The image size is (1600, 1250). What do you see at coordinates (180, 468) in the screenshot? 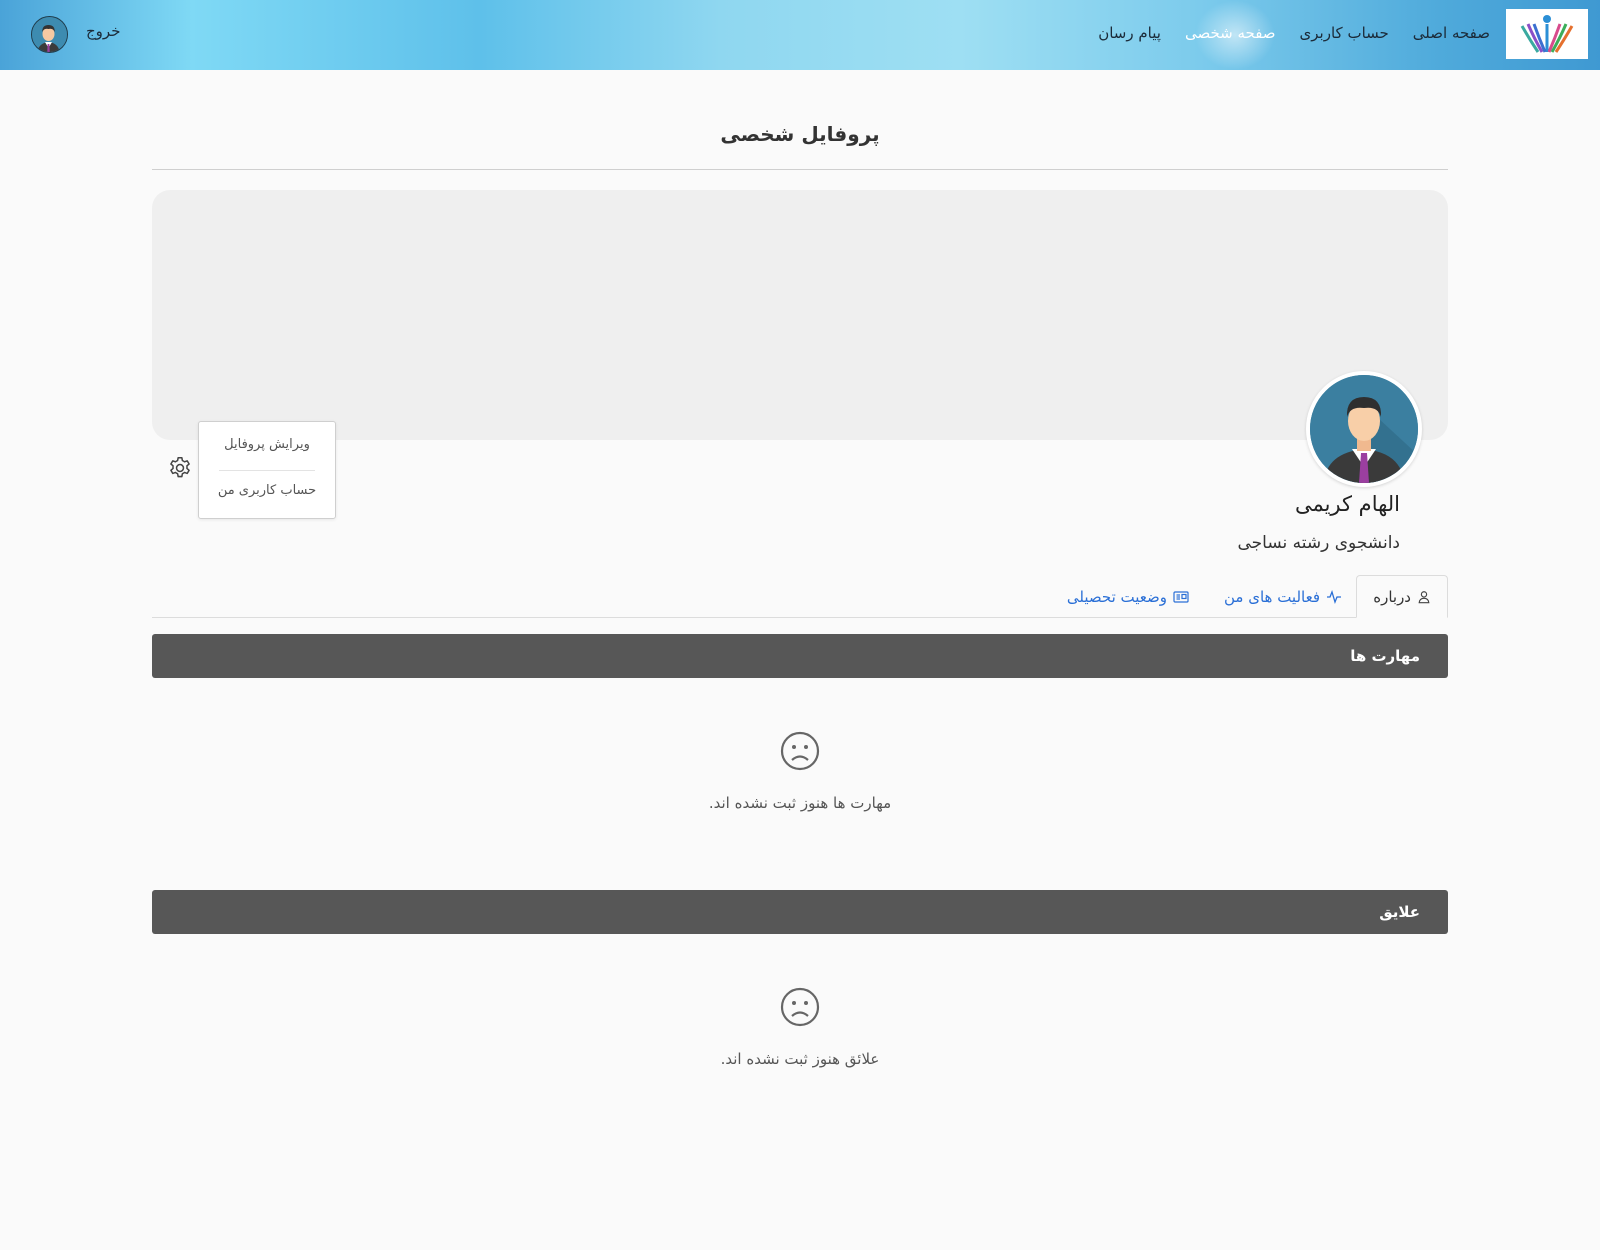
I see `settings-gear-icon` at bounding box center [180, 468].